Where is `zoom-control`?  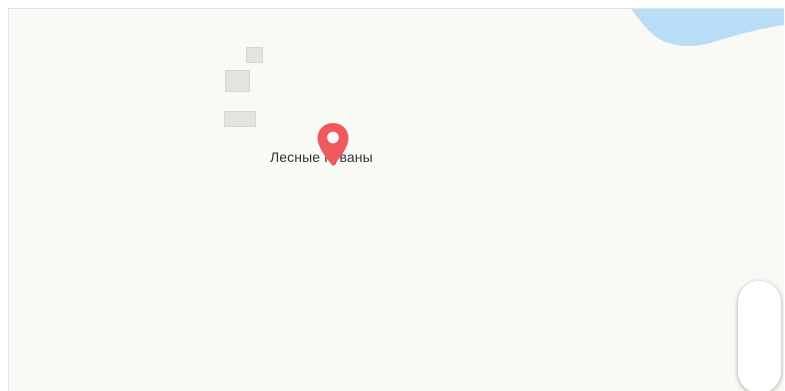 zoom-control is located at coordinates (759, 336).